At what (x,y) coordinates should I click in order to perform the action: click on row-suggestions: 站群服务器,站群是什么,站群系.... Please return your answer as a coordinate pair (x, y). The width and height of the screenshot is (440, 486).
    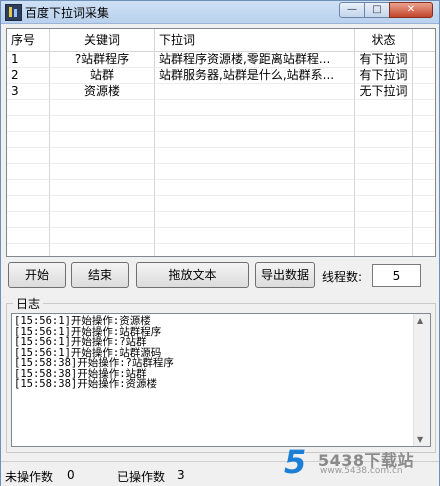
    Looking at the image, I should click on (255, 76).